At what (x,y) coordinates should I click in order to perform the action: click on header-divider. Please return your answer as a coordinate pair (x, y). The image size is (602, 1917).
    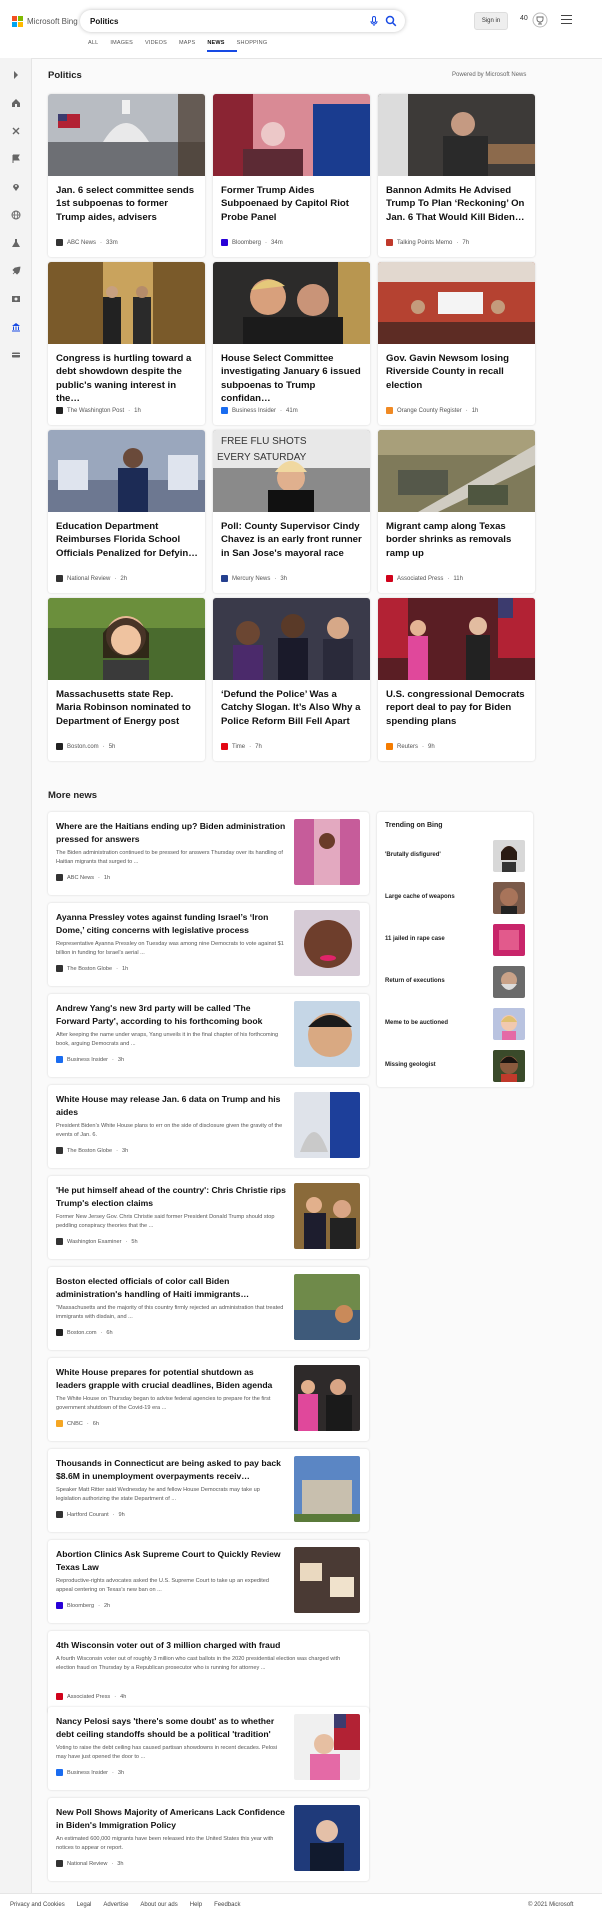
    Looking at the image, I should click on (301, 58).